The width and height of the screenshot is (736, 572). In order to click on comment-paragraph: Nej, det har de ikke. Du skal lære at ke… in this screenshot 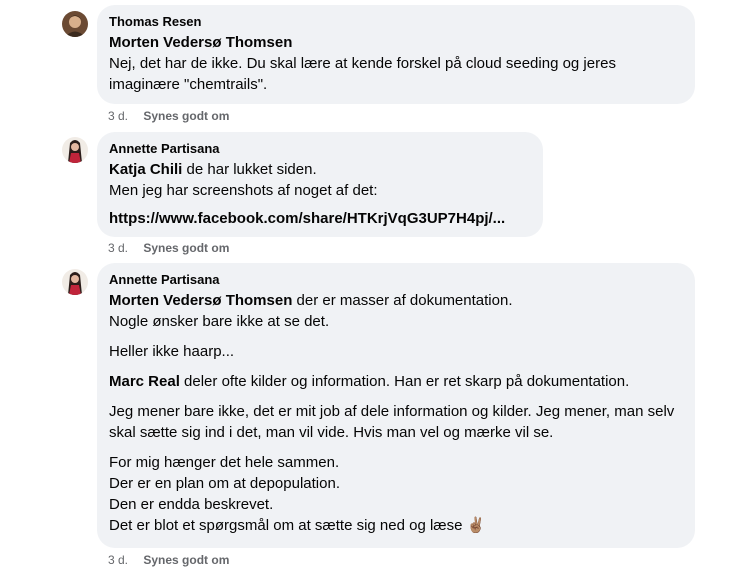, I will do `click(362, 74)`.